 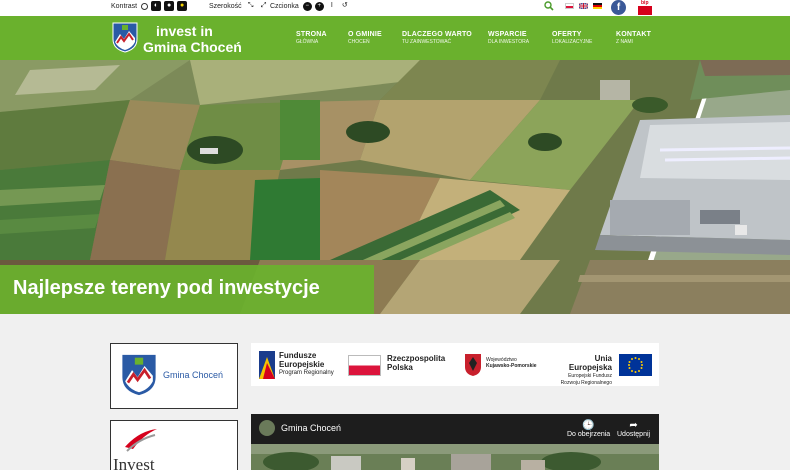 I want to click on gmina-chocen-card: Gmina Choceń, so click(x=174, y=376).